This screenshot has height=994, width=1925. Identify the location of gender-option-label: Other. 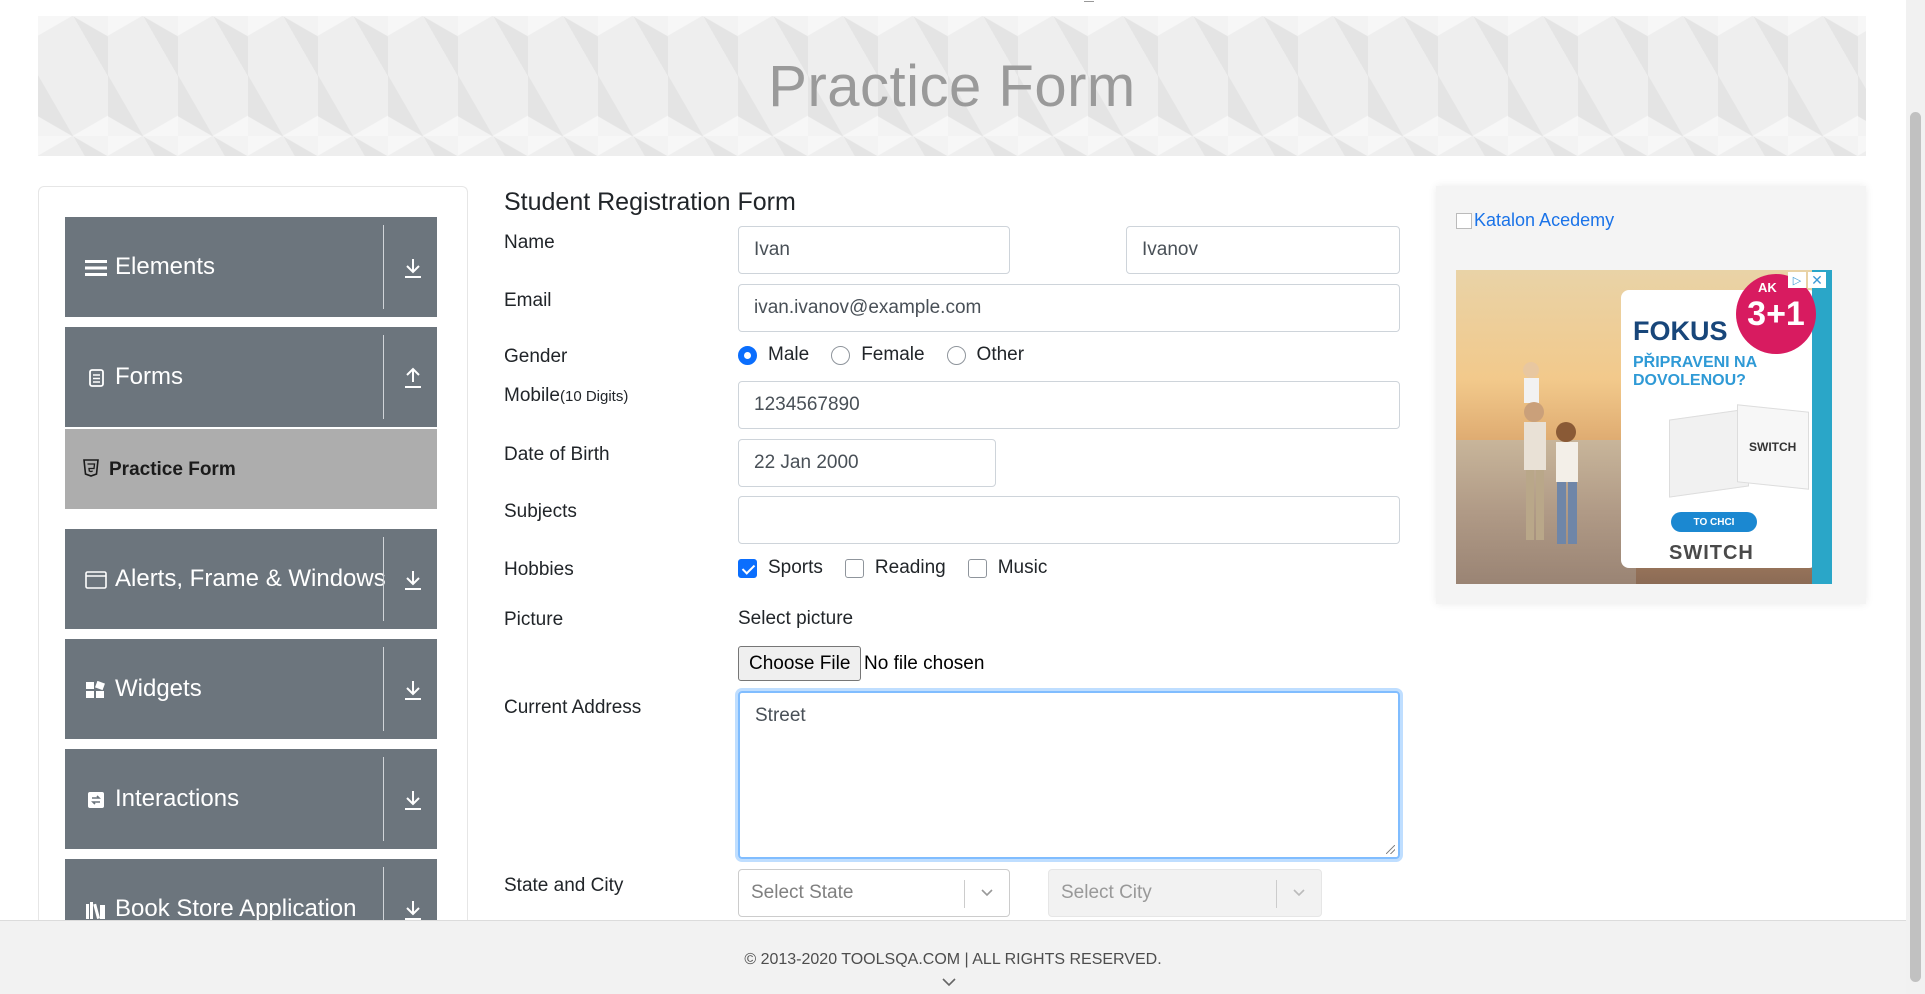
(1000, 354).